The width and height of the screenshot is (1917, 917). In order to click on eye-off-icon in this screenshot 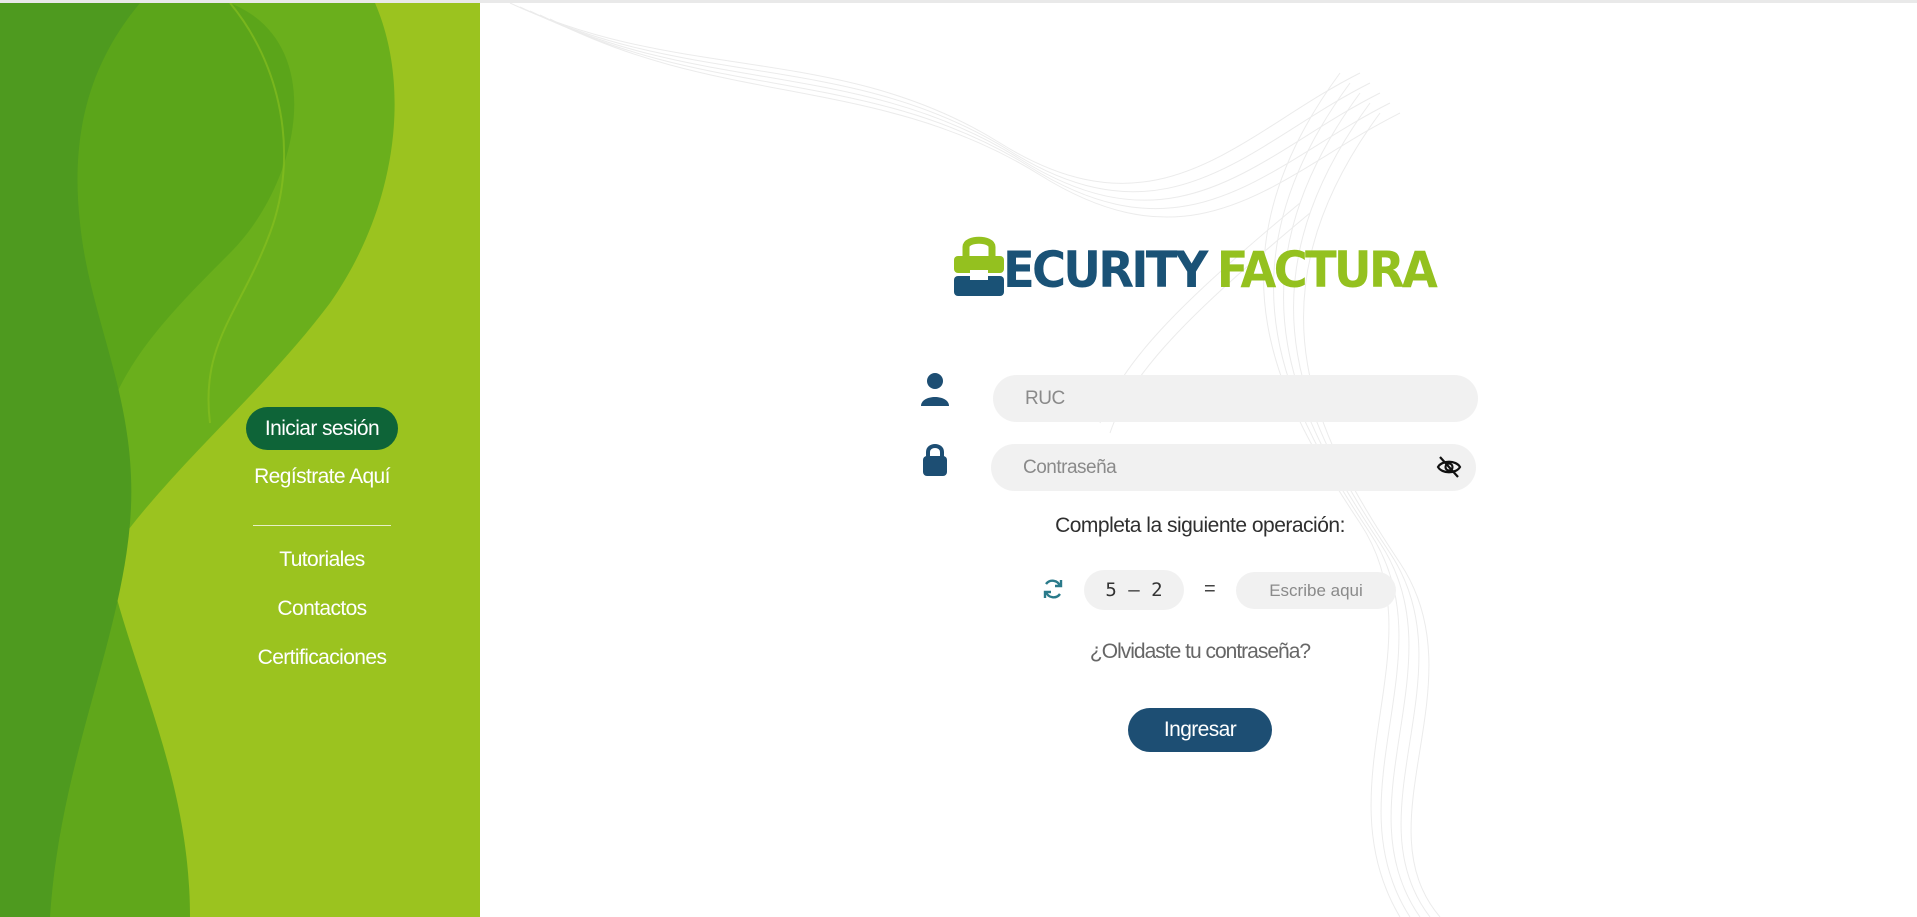, I will do `click(1449, 467)`.